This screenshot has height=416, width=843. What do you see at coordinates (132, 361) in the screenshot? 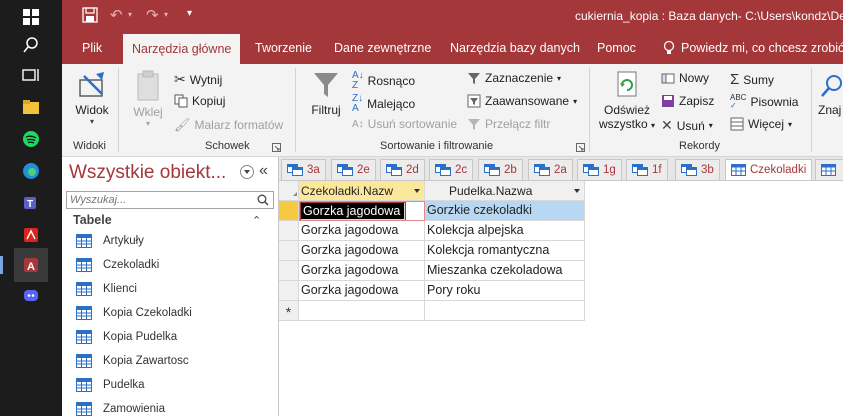
I see `nav-item-table: Kopia Zawartosc` at bounding box center [132, 361].